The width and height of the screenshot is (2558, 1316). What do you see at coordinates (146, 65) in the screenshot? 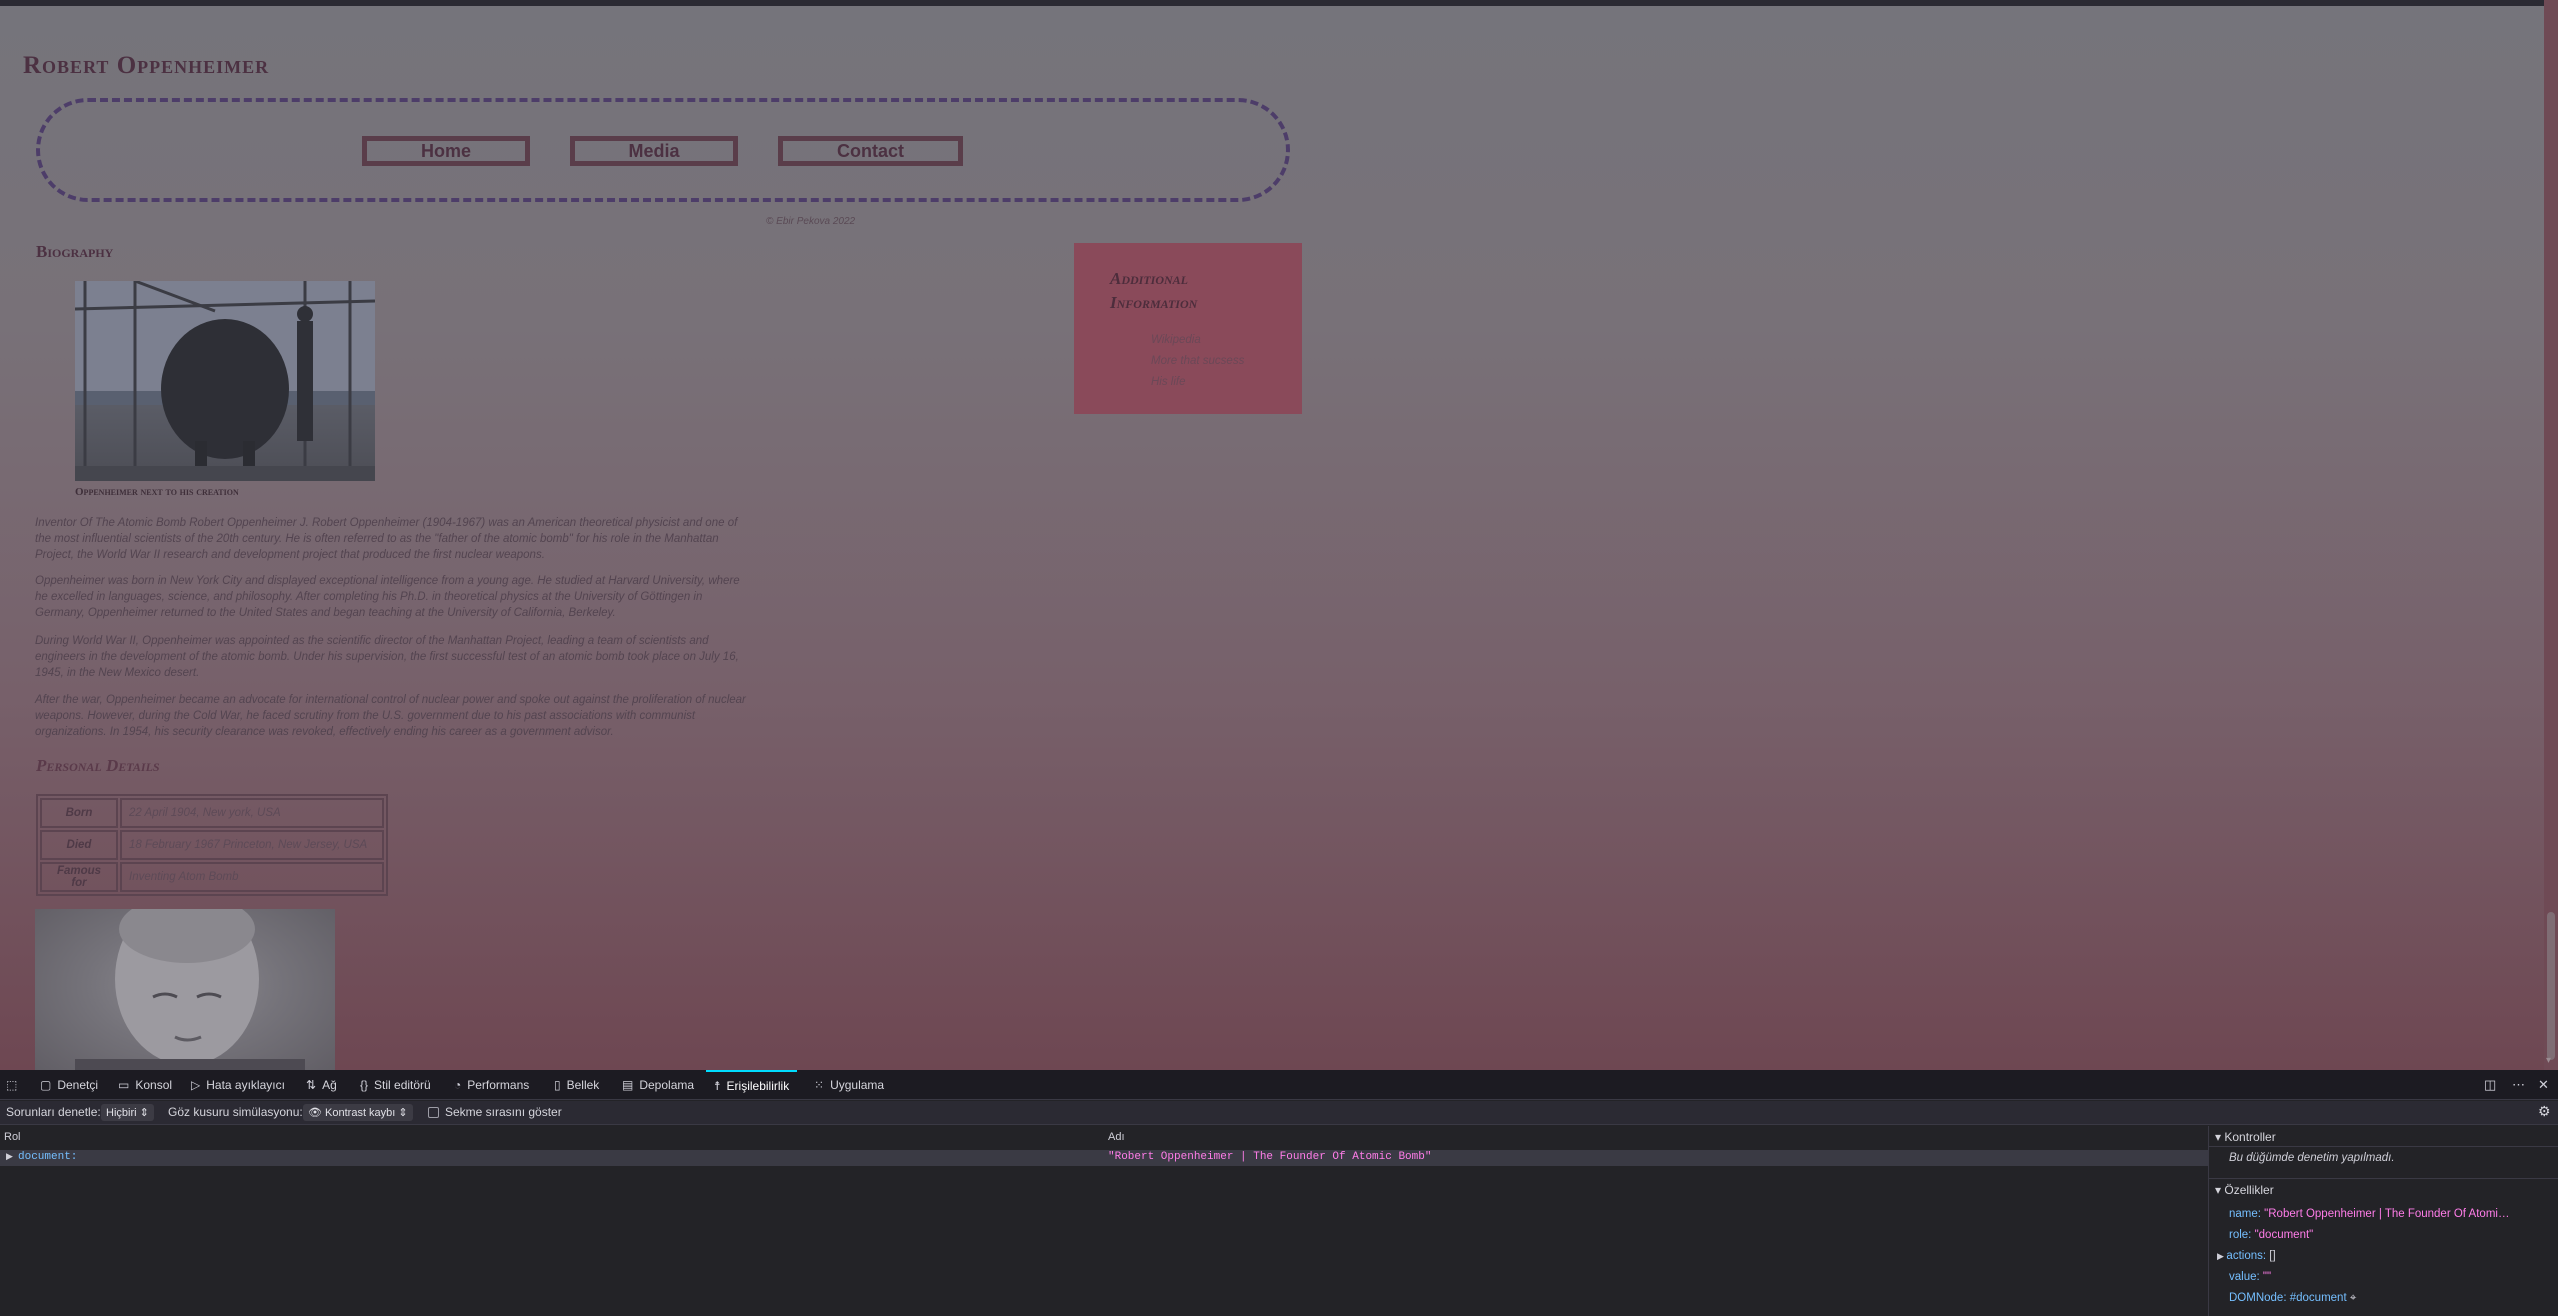
I see `site-title: Robert Oppenheimer` at bounding box center [146, 65].